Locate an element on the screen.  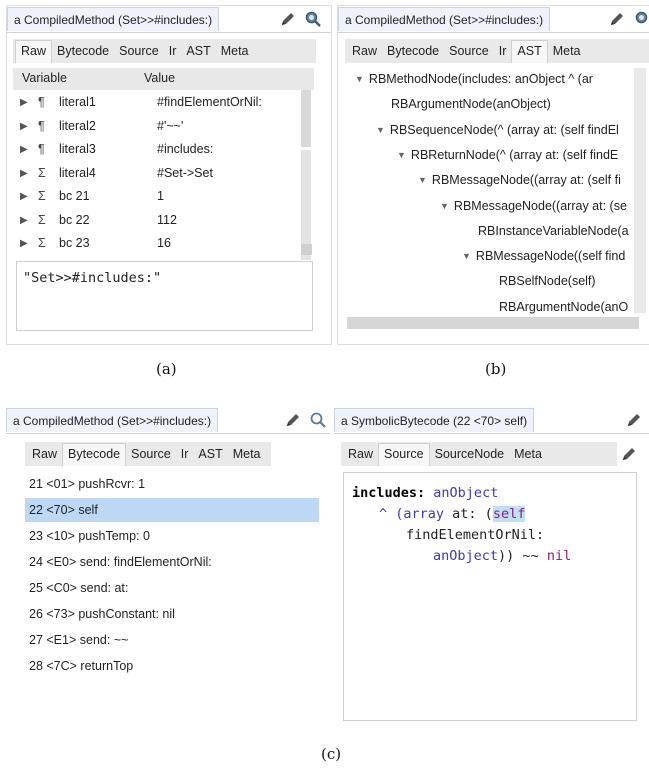
ast-tree-vscroll is located at coordinates (640, 190).